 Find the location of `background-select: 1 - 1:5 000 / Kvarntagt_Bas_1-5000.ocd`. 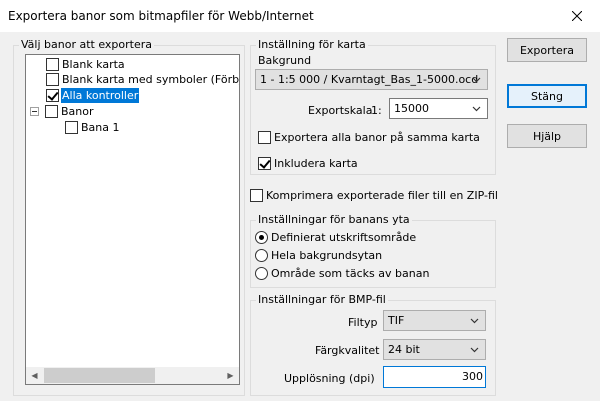

background-select: 1 - 1:5 000 / Kvarntagt_Bas_1-5000.ocd is located at coordinates (371, 79).